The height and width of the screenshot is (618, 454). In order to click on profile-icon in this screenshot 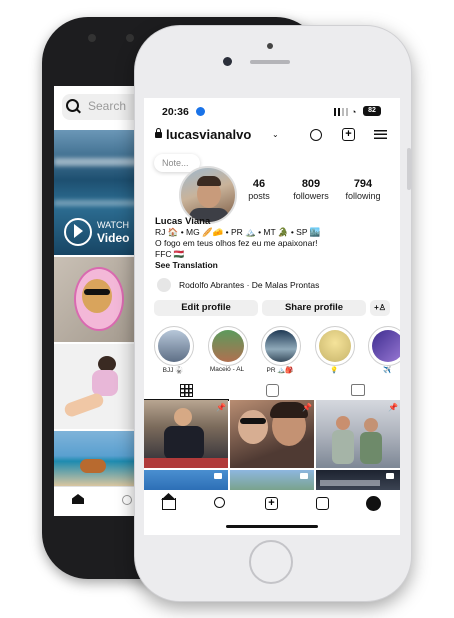, I will do `click(373, 503)`.